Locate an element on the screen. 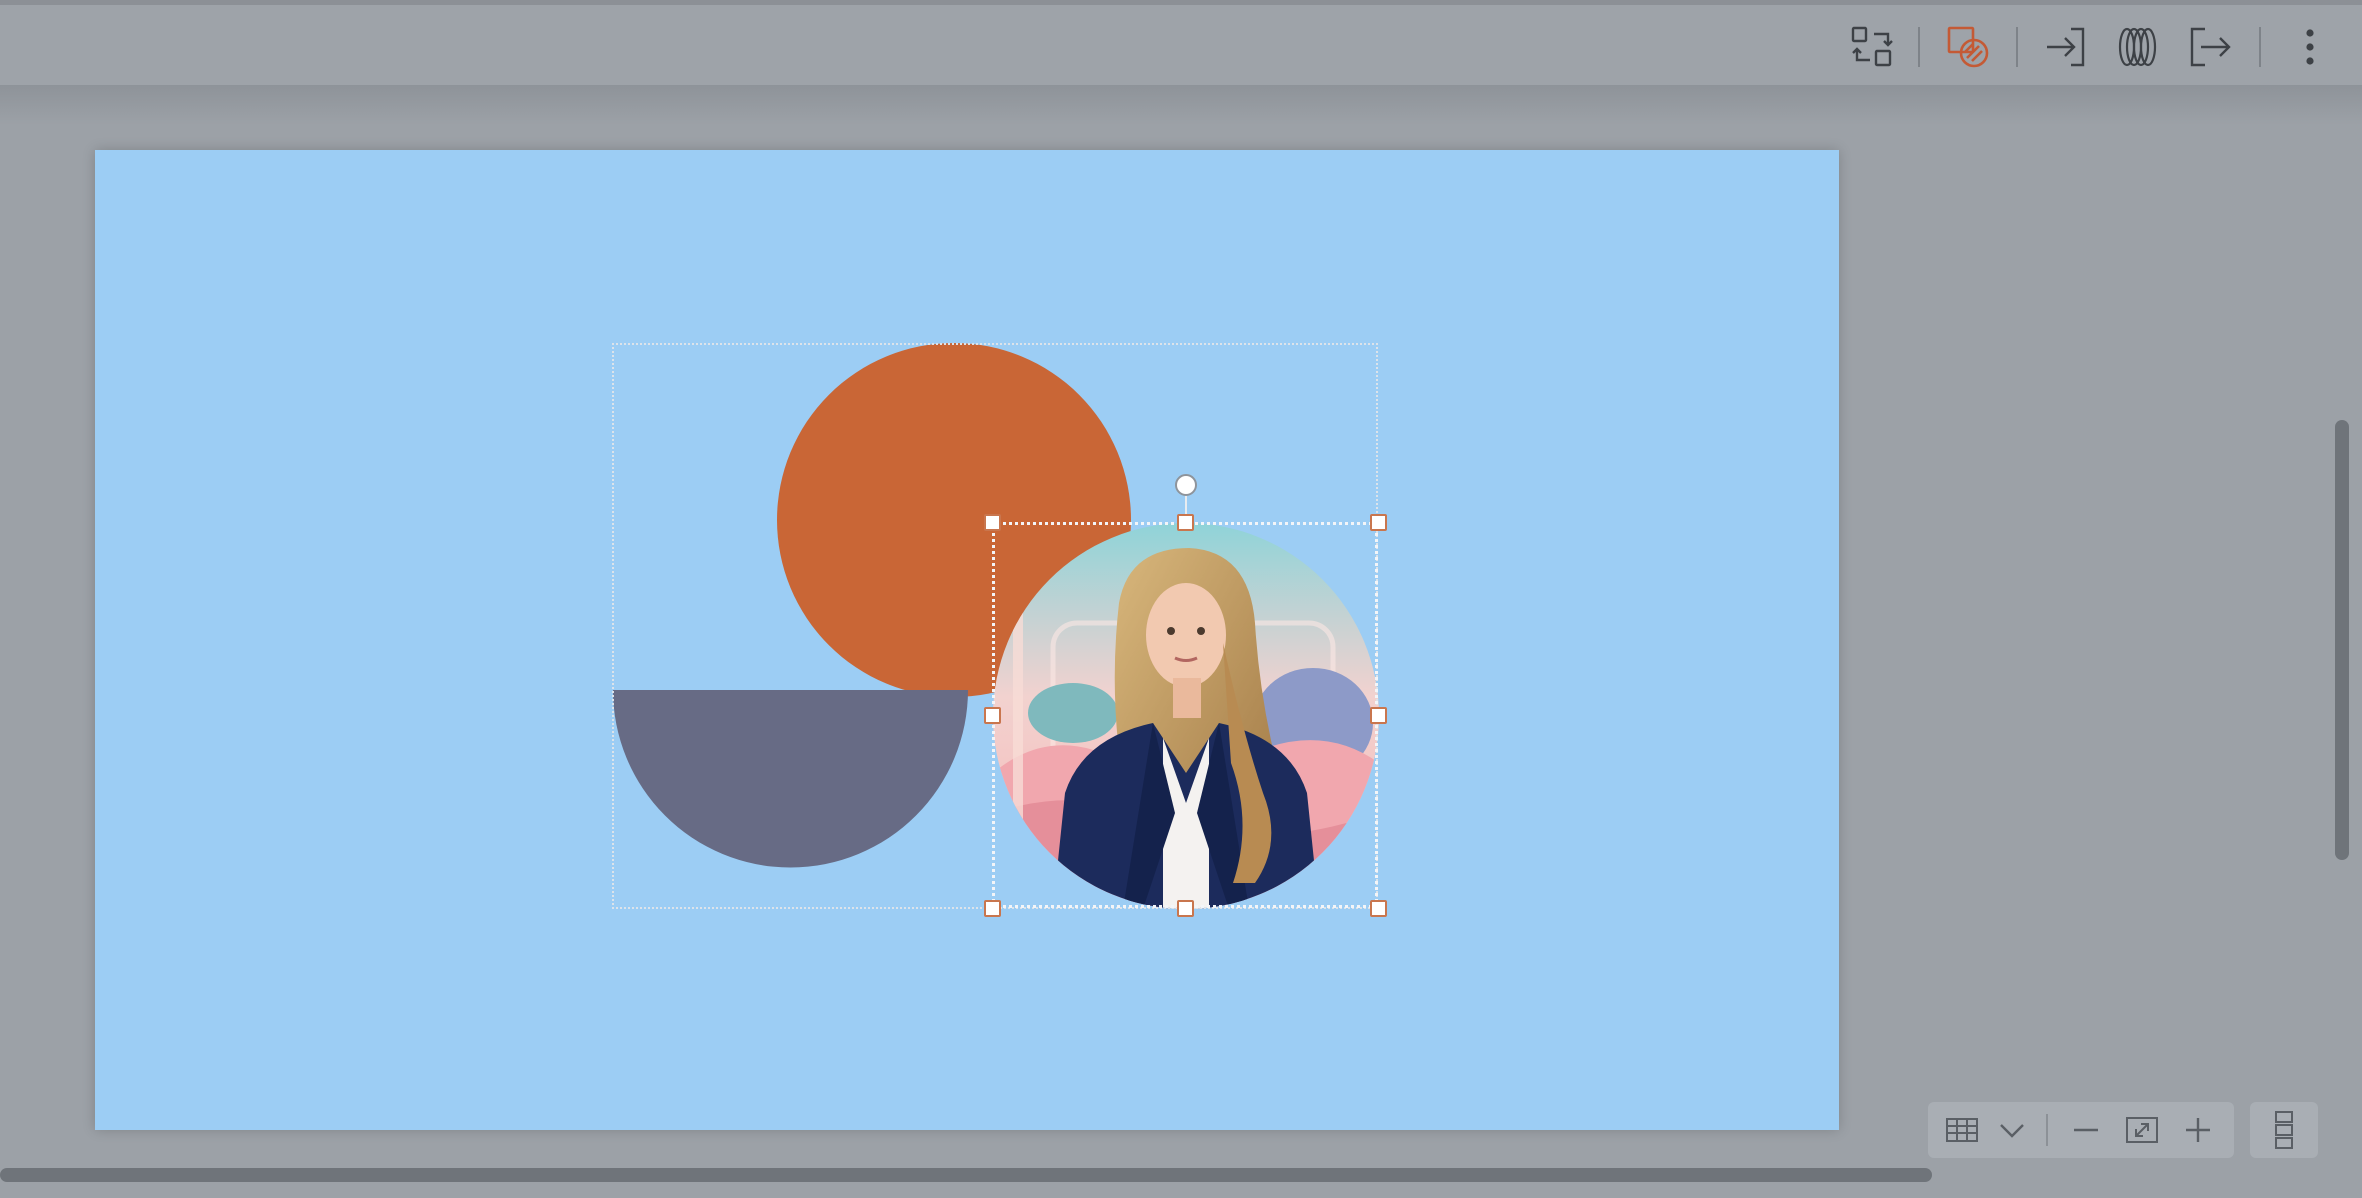  resize-handle-bottom-left is located at coordinates (992, 908).